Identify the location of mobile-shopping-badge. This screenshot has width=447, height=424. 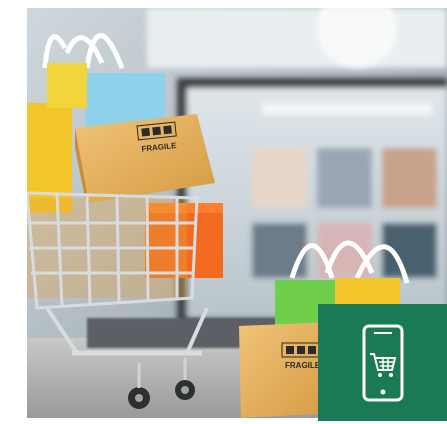
(382, 362).